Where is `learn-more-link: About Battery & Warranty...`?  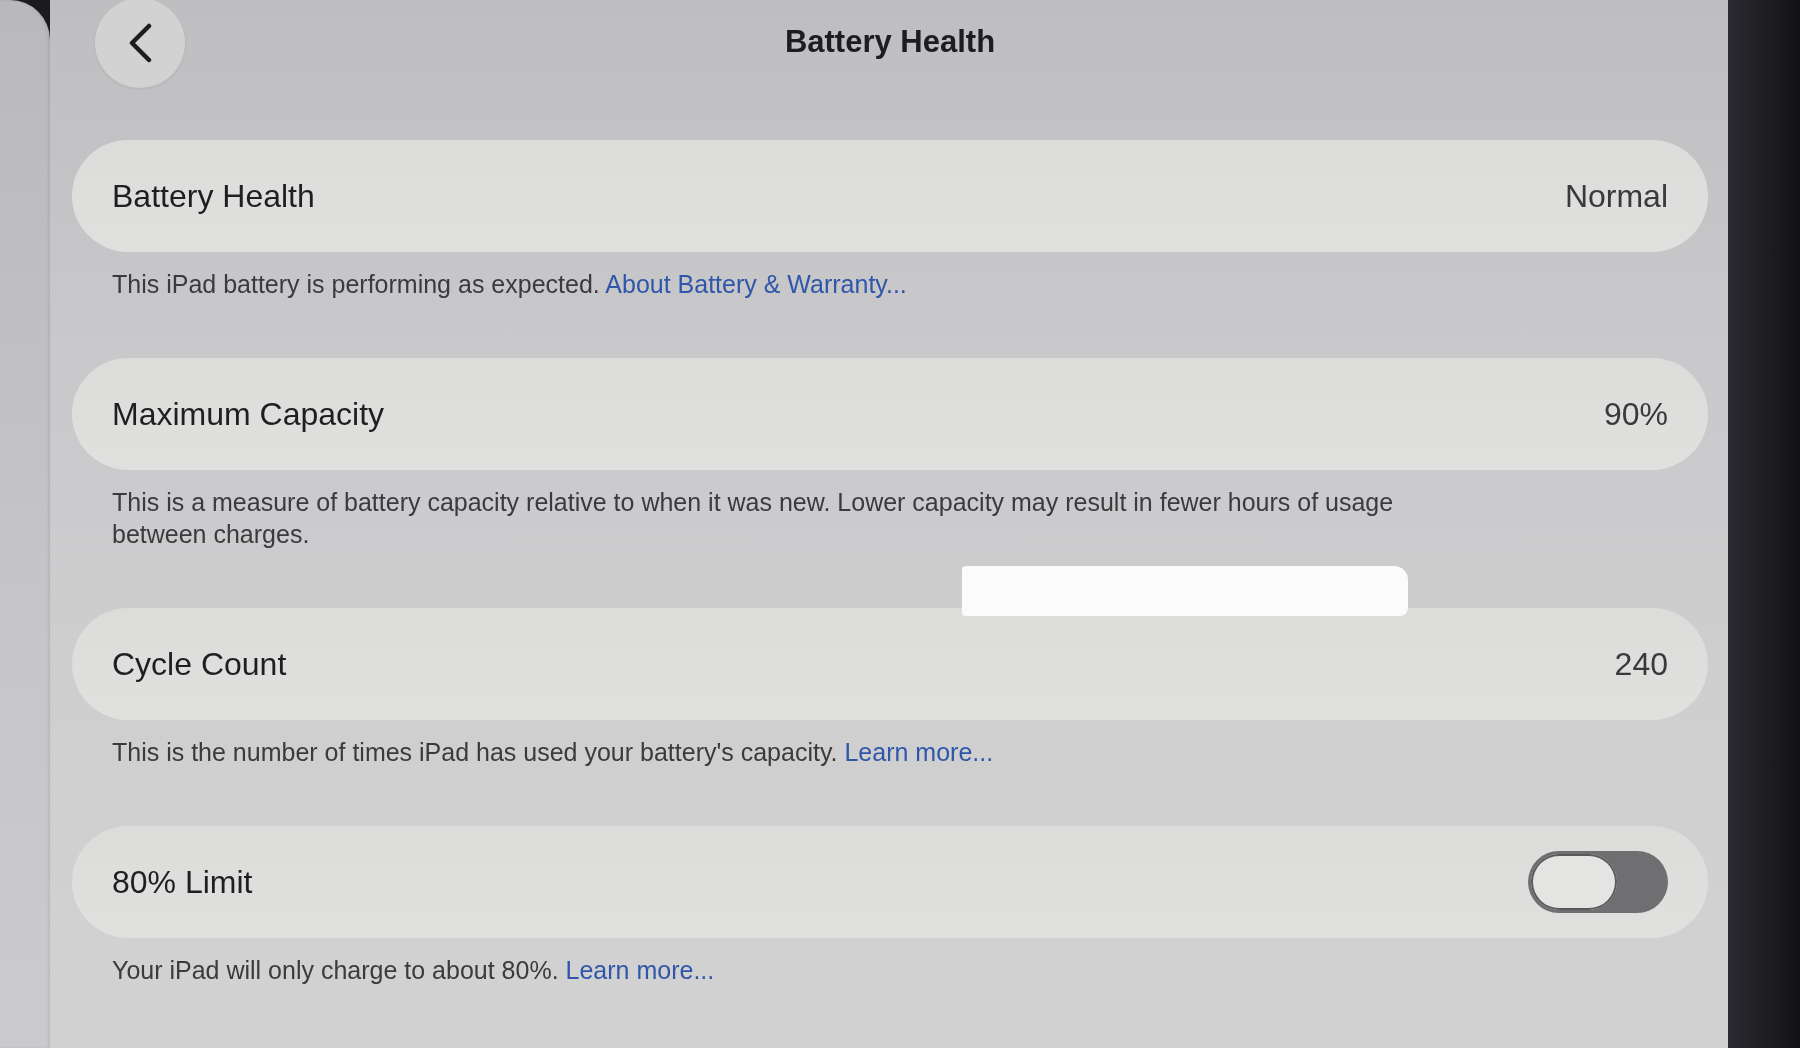
learn-more-link: About Battery & Warranty... is located at coordinates (756, 284).